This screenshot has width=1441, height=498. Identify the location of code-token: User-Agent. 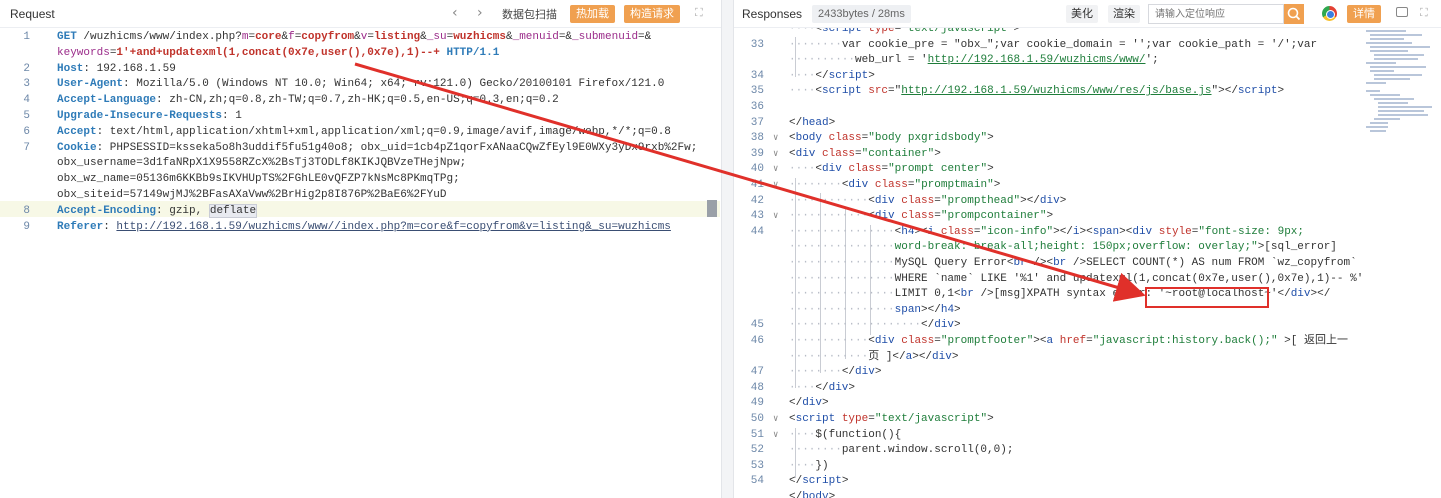
(90, 84).